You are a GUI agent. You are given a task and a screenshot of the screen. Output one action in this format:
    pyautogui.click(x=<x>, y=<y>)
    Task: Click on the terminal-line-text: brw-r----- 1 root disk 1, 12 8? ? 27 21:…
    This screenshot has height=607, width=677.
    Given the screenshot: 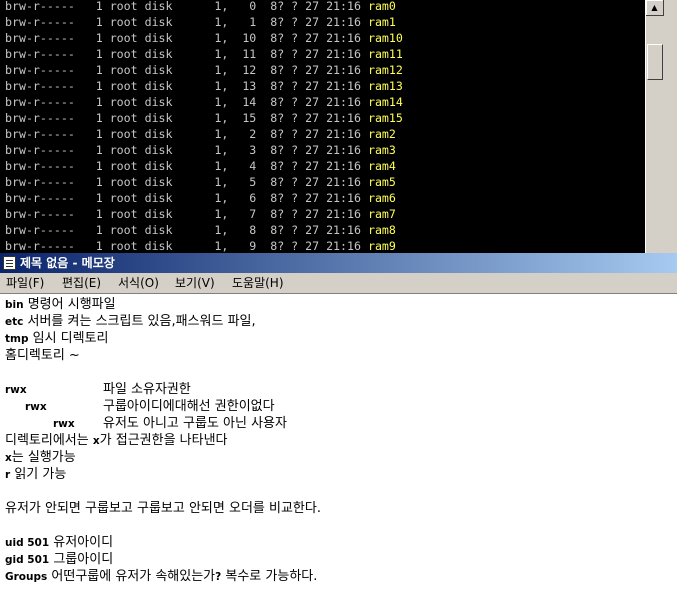 What is the action you would take?
    pyautogui.click(x=186, y=70)
    